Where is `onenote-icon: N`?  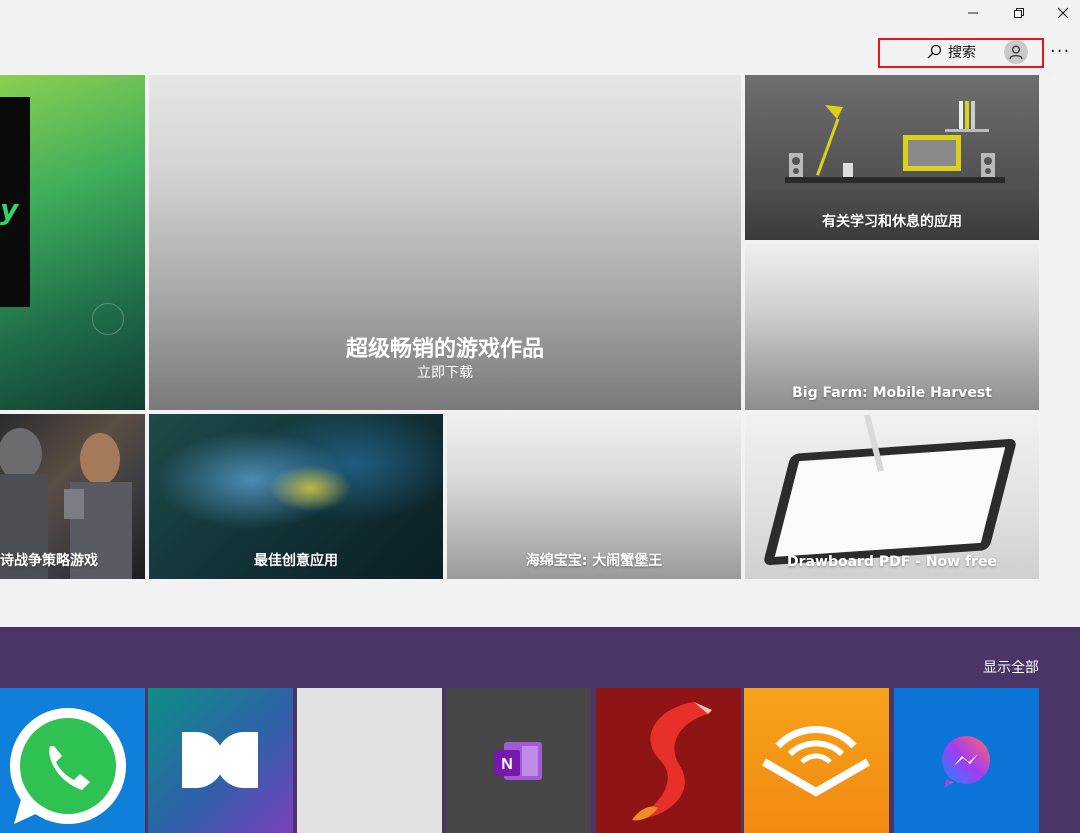 onenote-icon: N is located at coordinates (518, 761).